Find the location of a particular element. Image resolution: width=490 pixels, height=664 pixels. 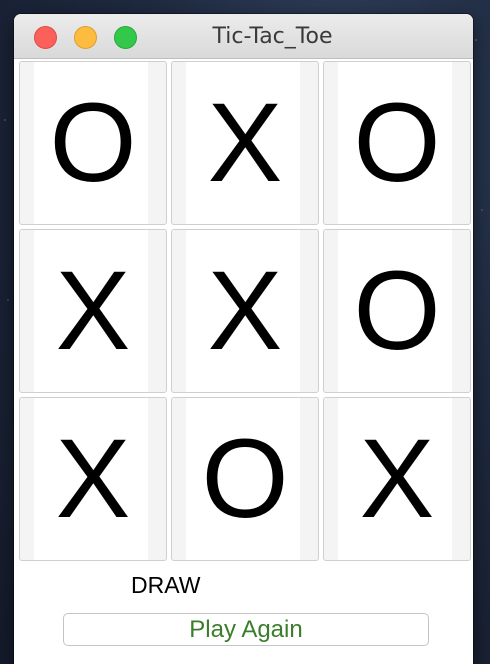

game-status-label: DRAW is located at coordinates (166, 585).